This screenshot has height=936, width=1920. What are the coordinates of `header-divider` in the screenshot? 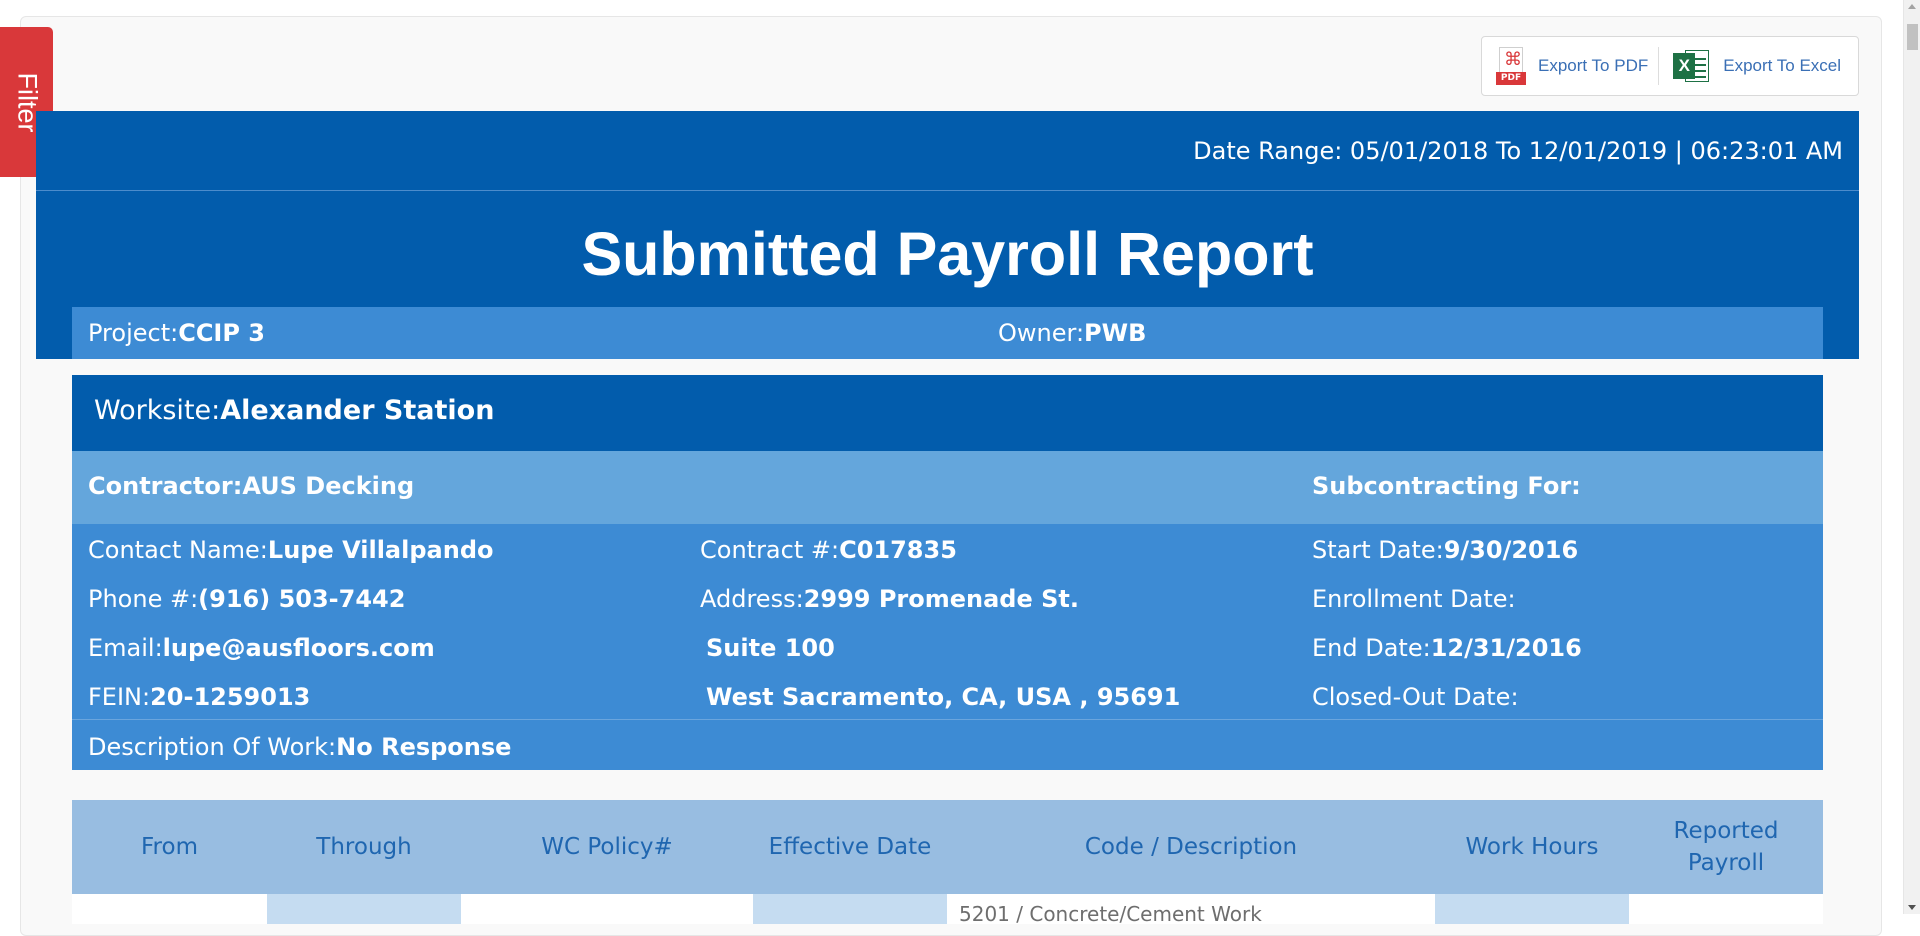 It's located at (947, 190).